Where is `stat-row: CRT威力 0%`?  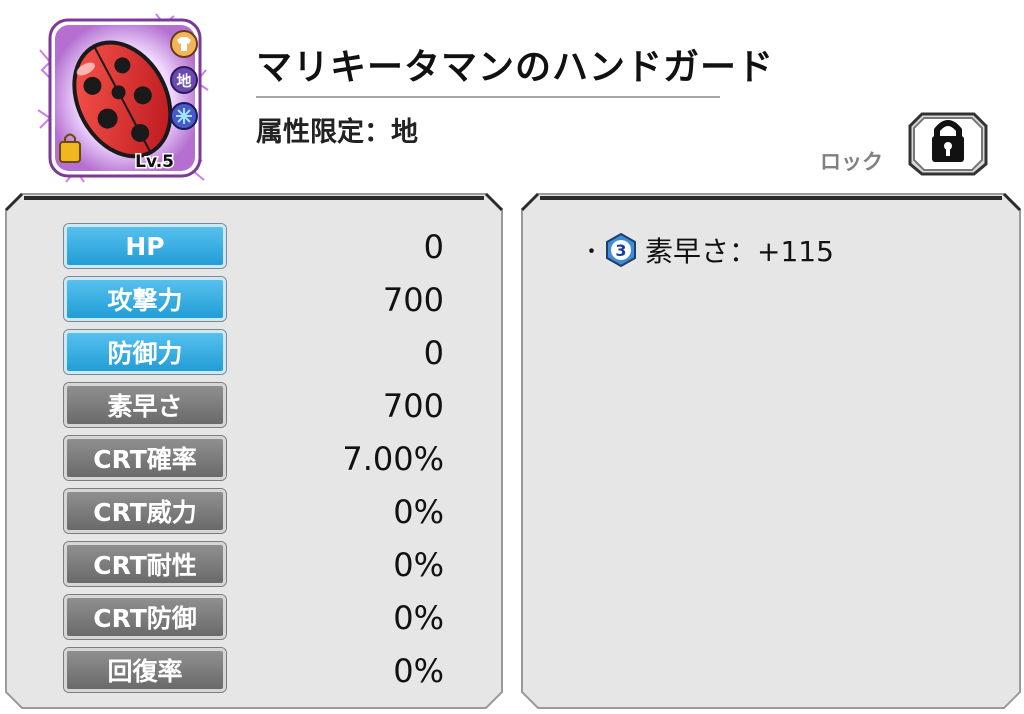 stat-row: CRT威力 0% is located at coordinates (264, 512).